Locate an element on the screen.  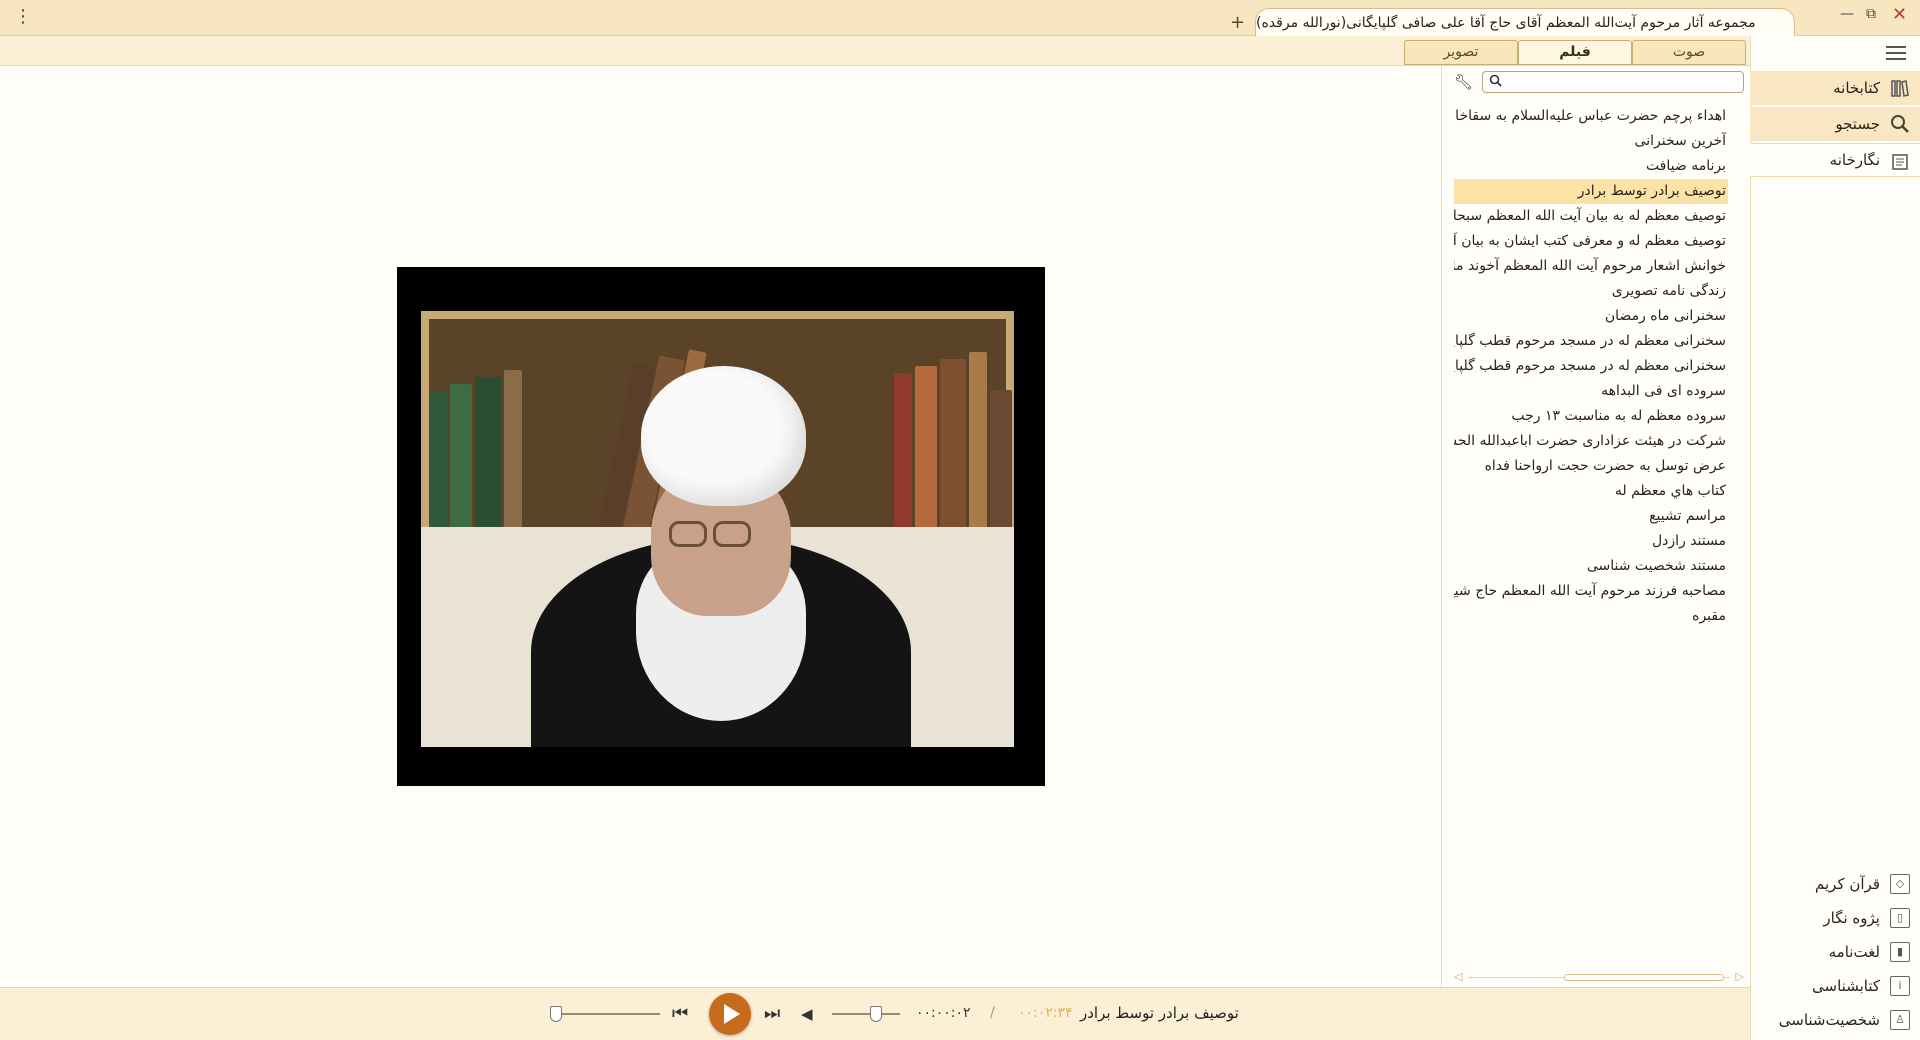
sidebar-item-biography: شخصیت‌شناسی ♙ is located at coordinates (1835, 1020).